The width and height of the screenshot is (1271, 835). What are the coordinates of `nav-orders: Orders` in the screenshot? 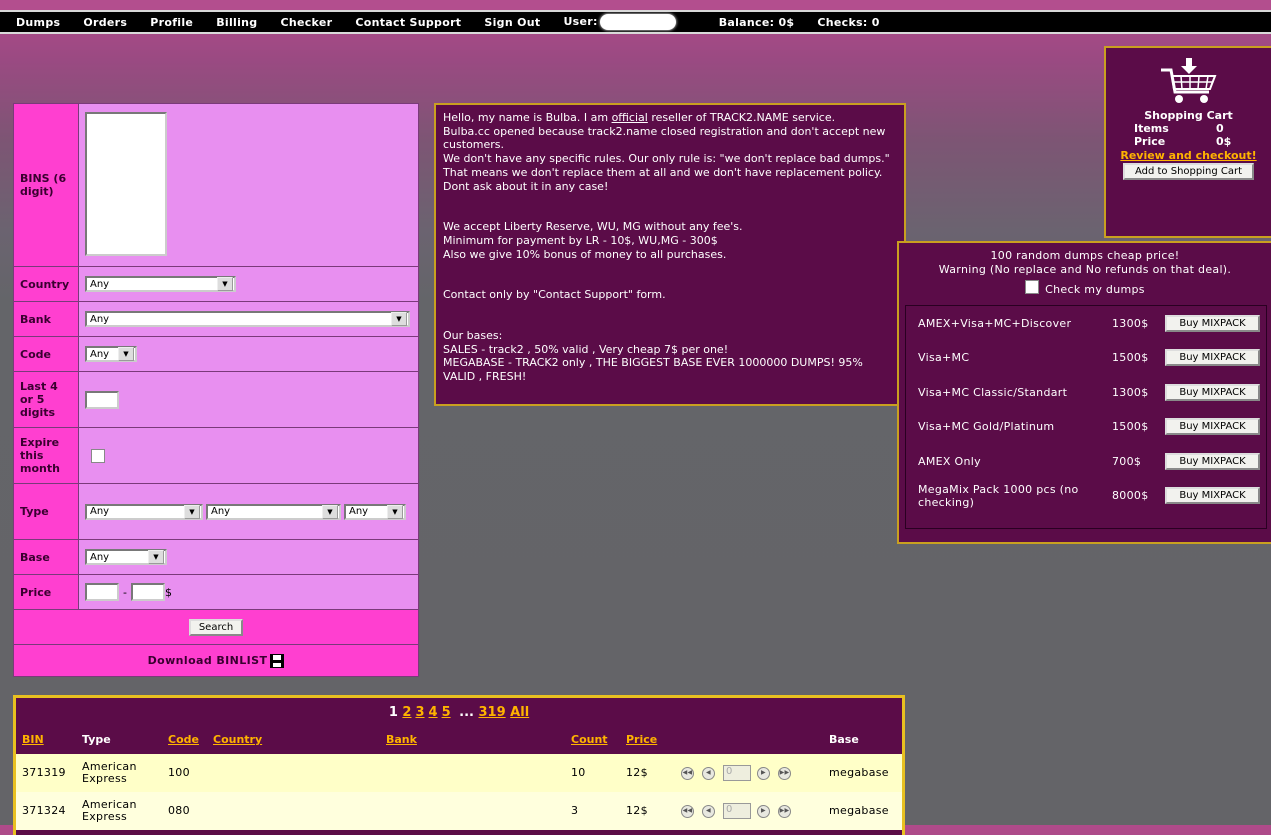 It's located at (105, 22).